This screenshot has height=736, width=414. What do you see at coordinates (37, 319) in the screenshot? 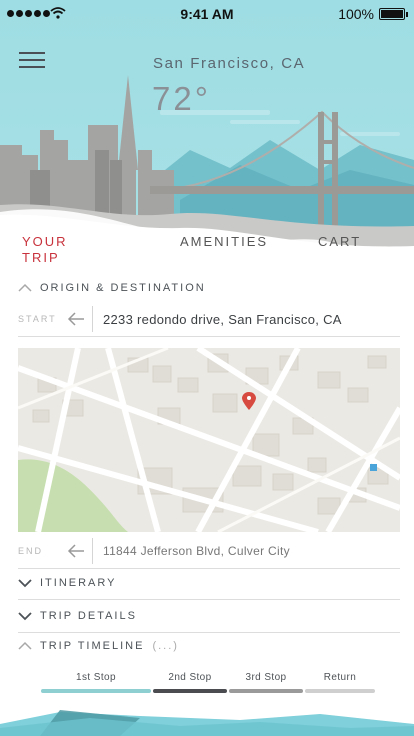
I see `start-label: START` at bounding box center [37, 319].